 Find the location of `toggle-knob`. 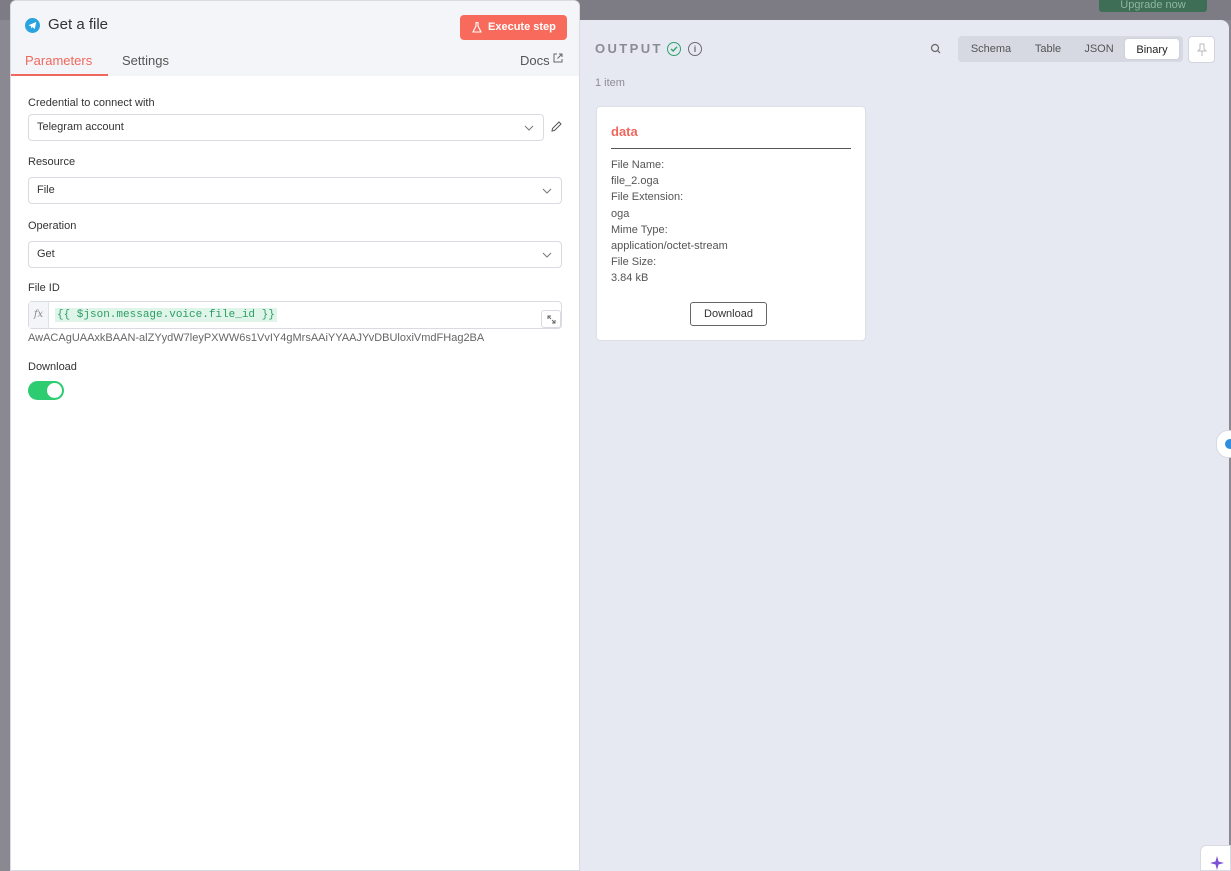

toggle-knob is located at coordinates (54, 390).